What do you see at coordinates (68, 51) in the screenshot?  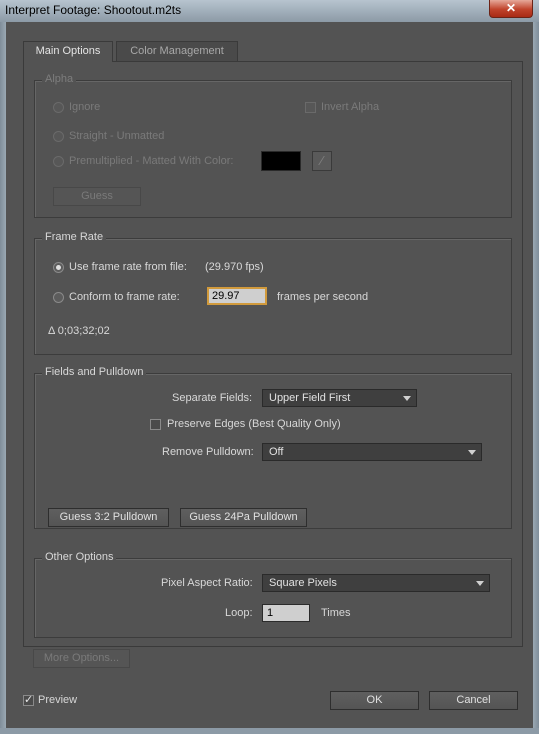 I see `tab-main-options: Main Options` at bounding box center [68, 51].